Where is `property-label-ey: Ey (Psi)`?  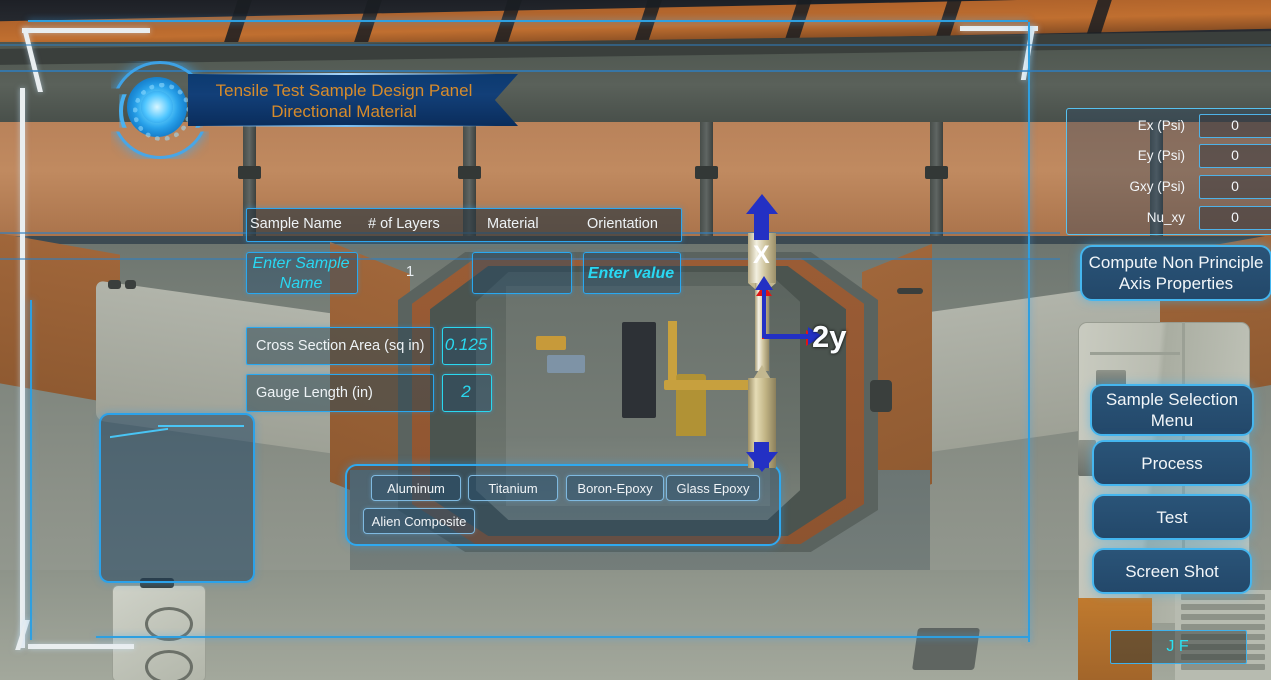 property-label-ey: Ey (Psi) is located at coordinates (1161, 155).